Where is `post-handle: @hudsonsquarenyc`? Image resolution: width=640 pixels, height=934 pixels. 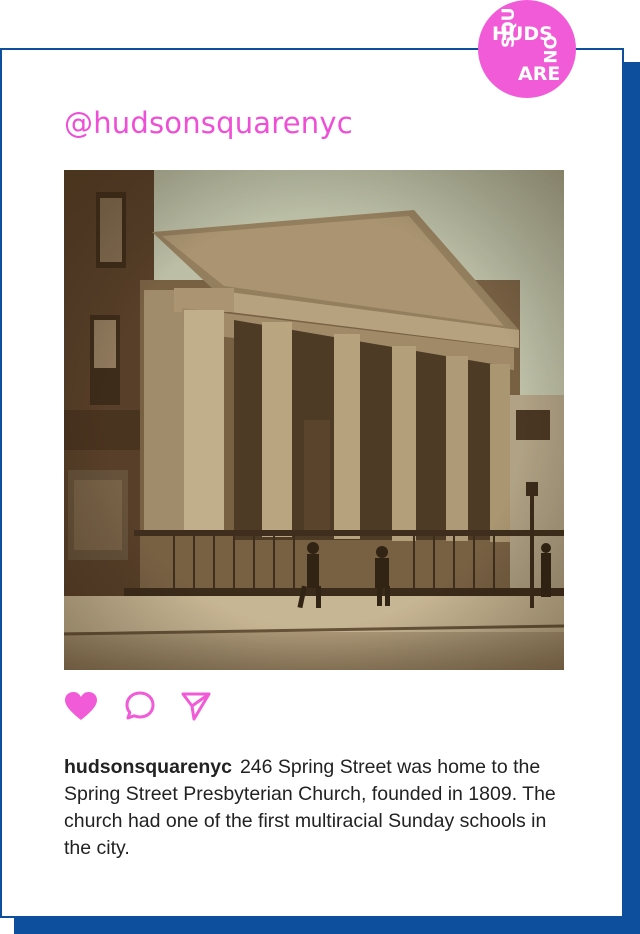
post-handle: @hudsonsquarenyc is located at coordinates (208, 123).